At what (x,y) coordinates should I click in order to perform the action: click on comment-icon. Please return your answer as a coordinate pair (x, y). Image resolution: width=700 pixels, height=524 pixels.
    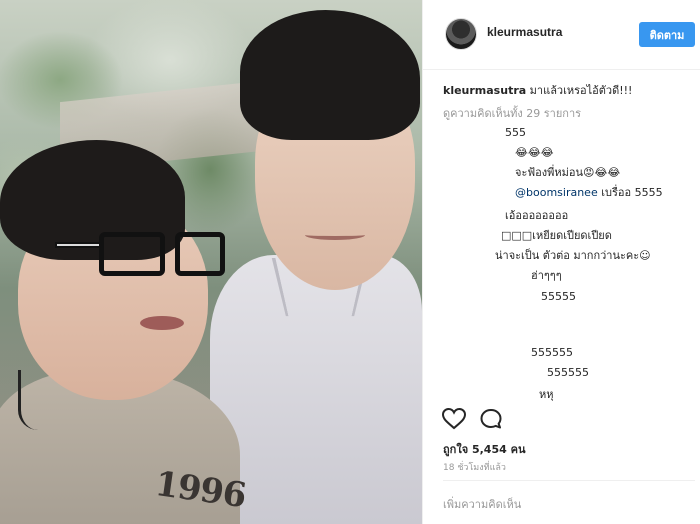
    Looking at the image, I should click on (491, 419).